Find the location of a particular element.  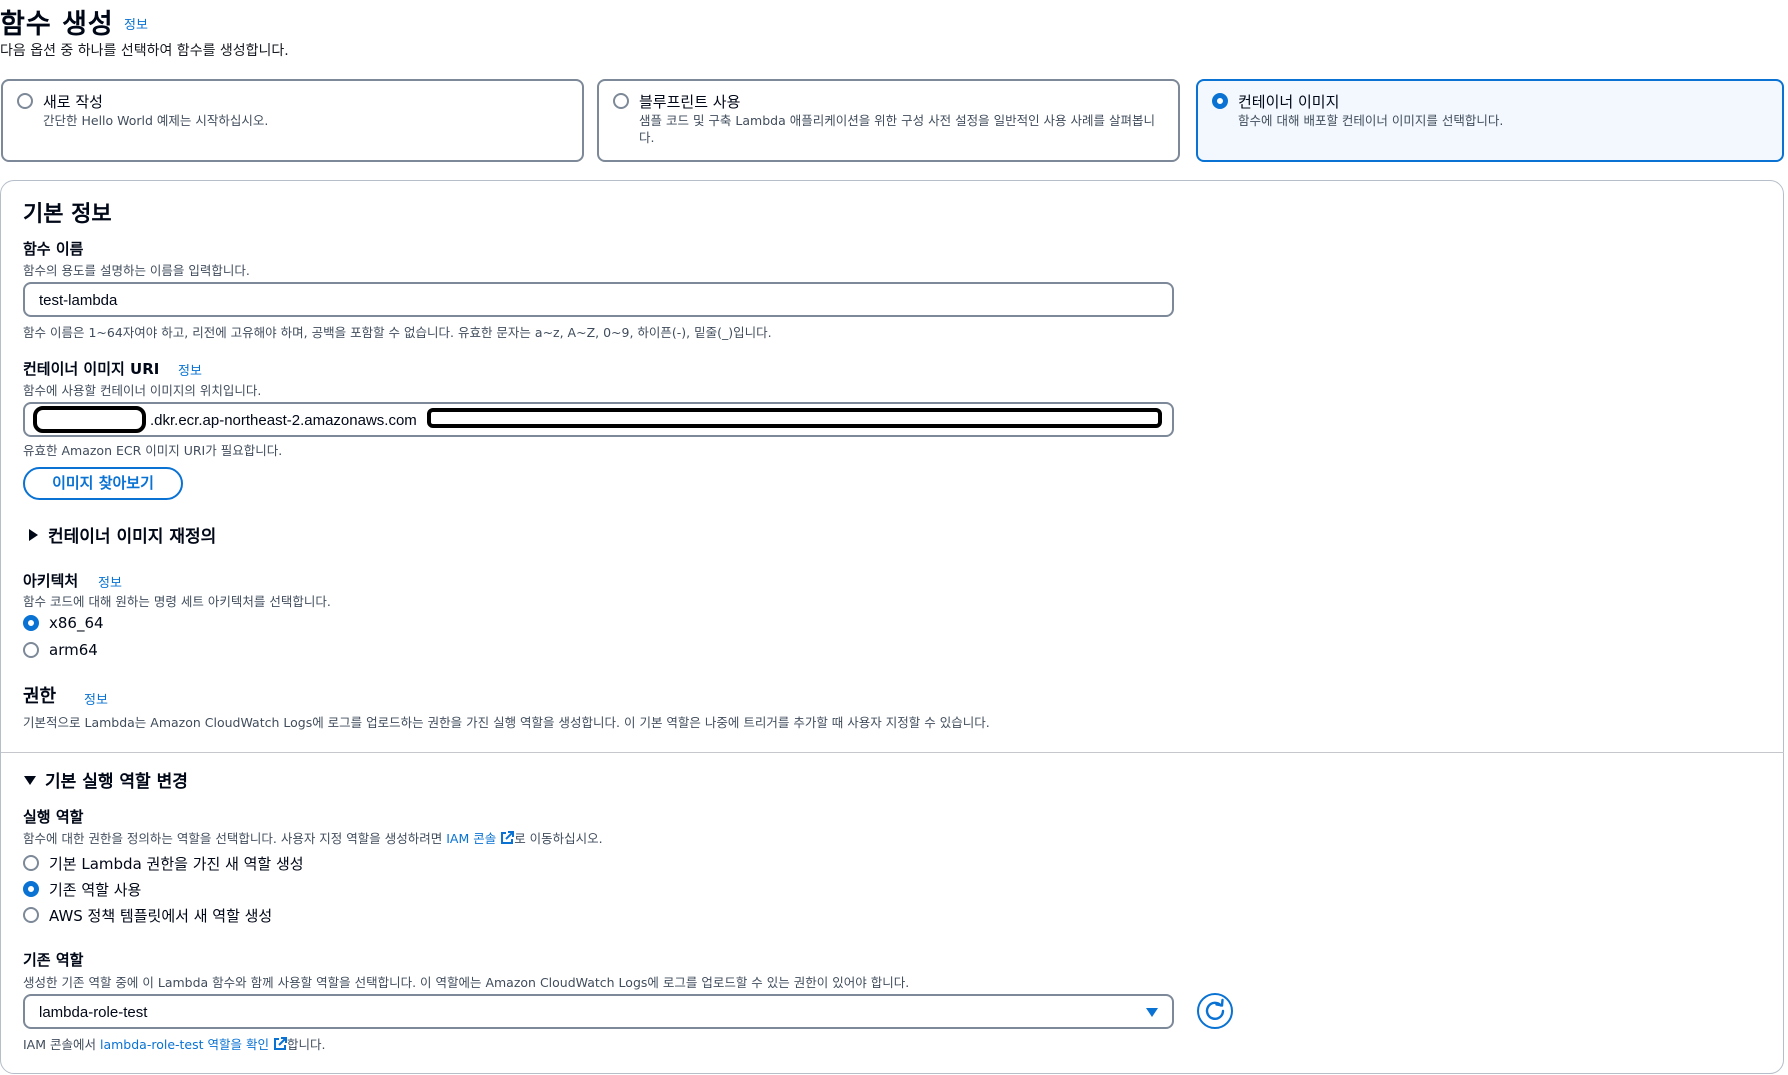

page-info-link: 정보 is located at coordinates (136, 23).